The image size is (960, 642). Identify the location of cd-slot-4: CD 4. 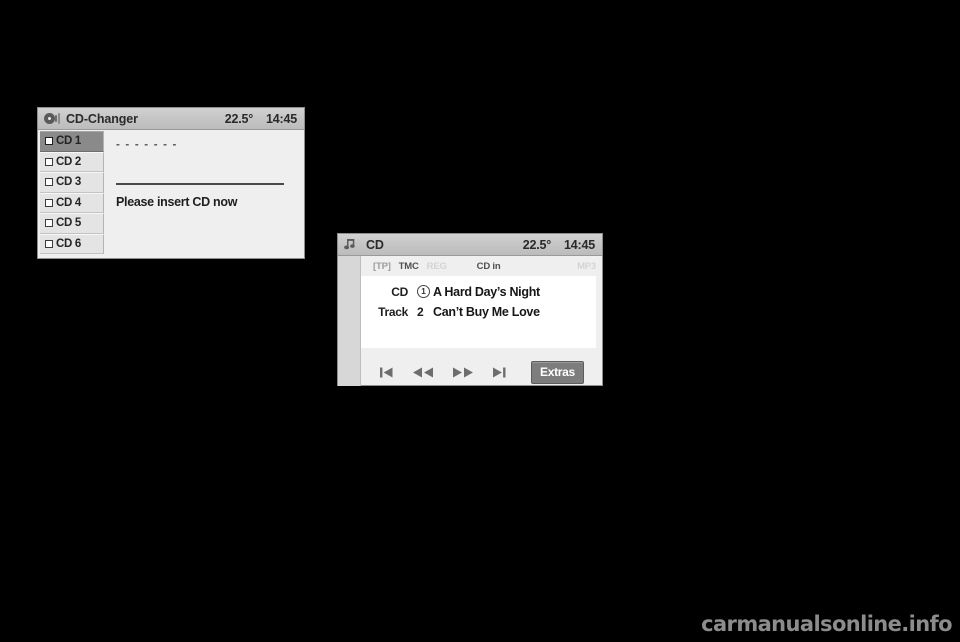
(72, 202).